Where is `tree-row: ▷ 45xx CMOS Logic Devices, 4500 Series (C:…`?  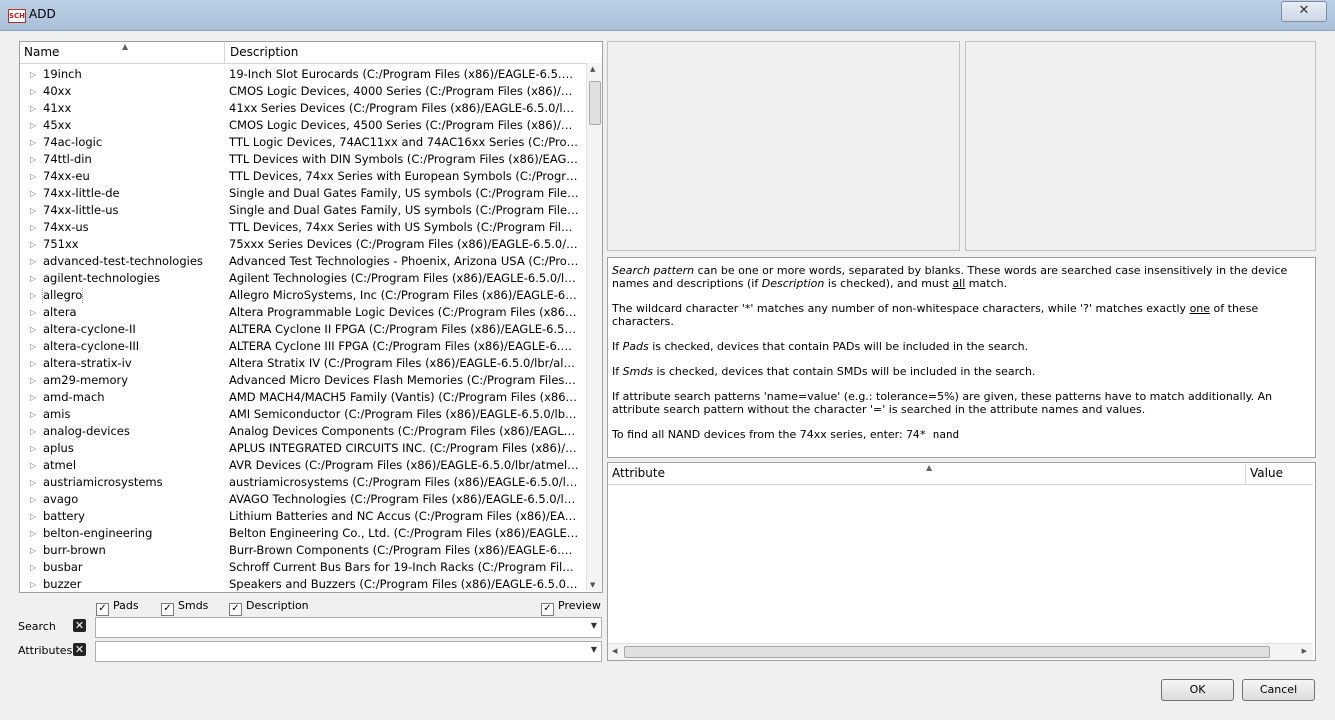
tree-row: ▷ 45xx CMOS Logic Devices, 4500 Series (C:… is located at coordinates (303, 125).